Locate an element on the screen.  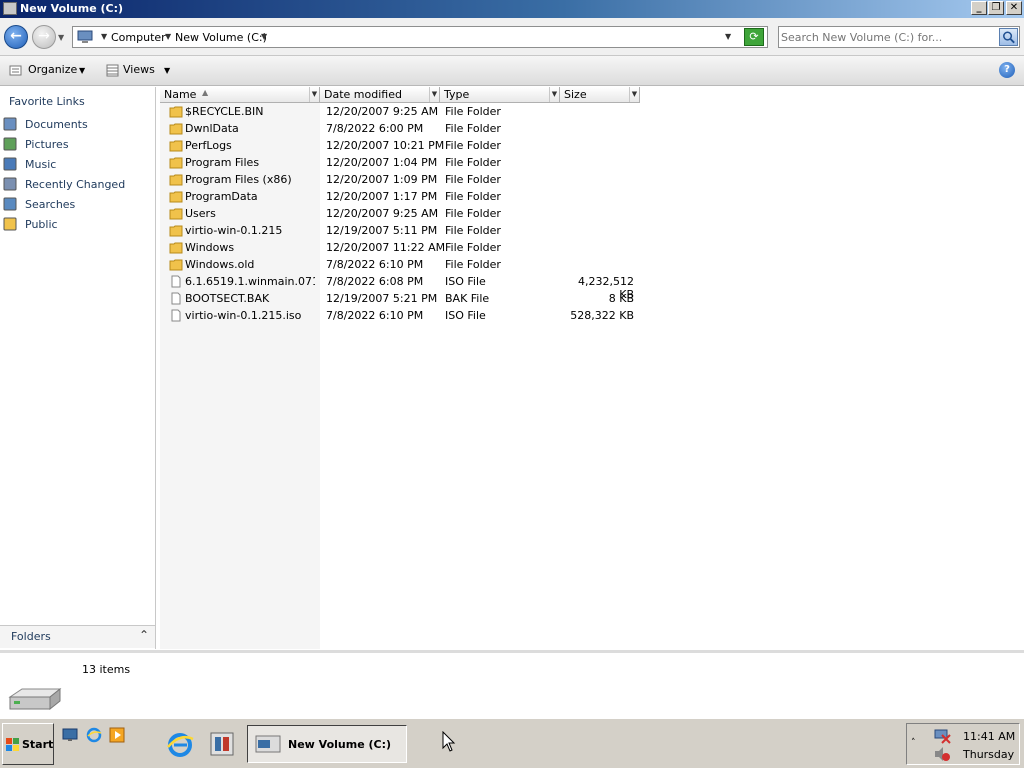
documents-icon is located at coordinates (10, 124).